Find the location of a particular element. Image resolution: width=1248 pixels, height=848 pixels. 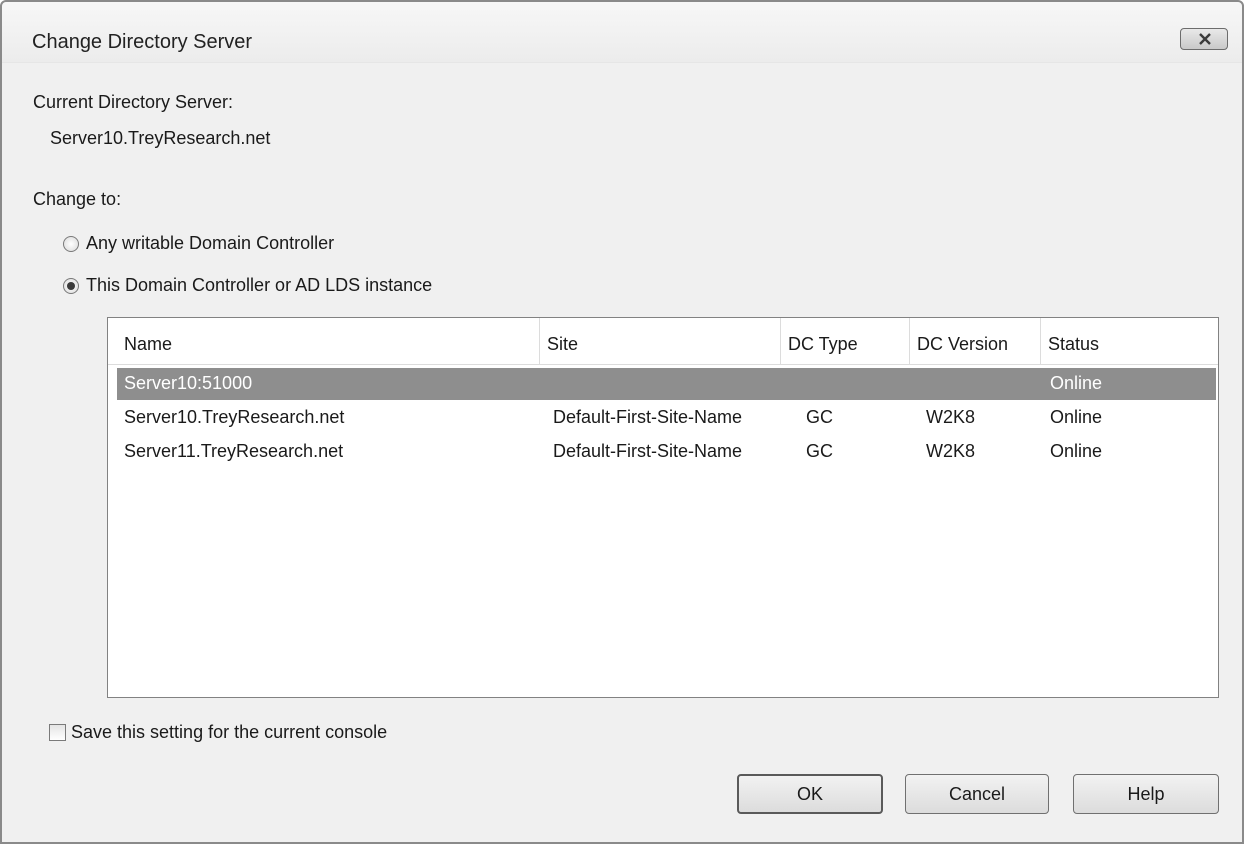

close-x-icon is located at coordinates (1205, 39).